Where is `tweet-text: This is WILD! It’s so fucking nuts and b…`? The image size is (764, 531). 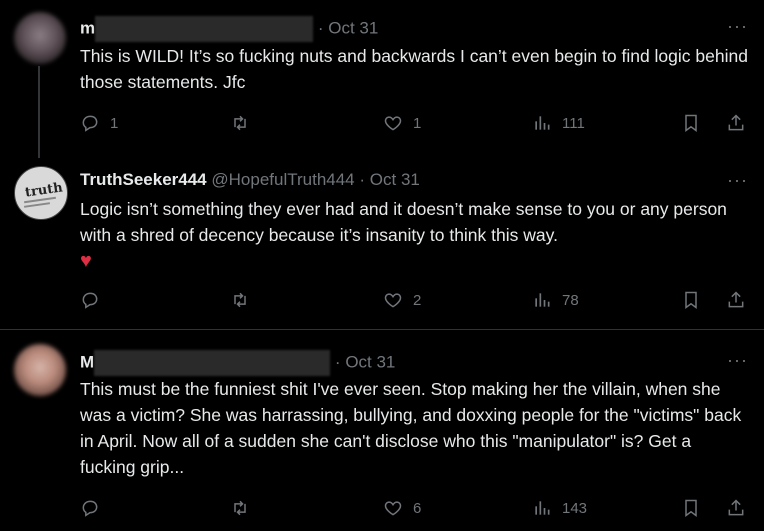 tweet-text: This is WILD! It’s so fucking nuts and b… is located at coordinates (414, 69).